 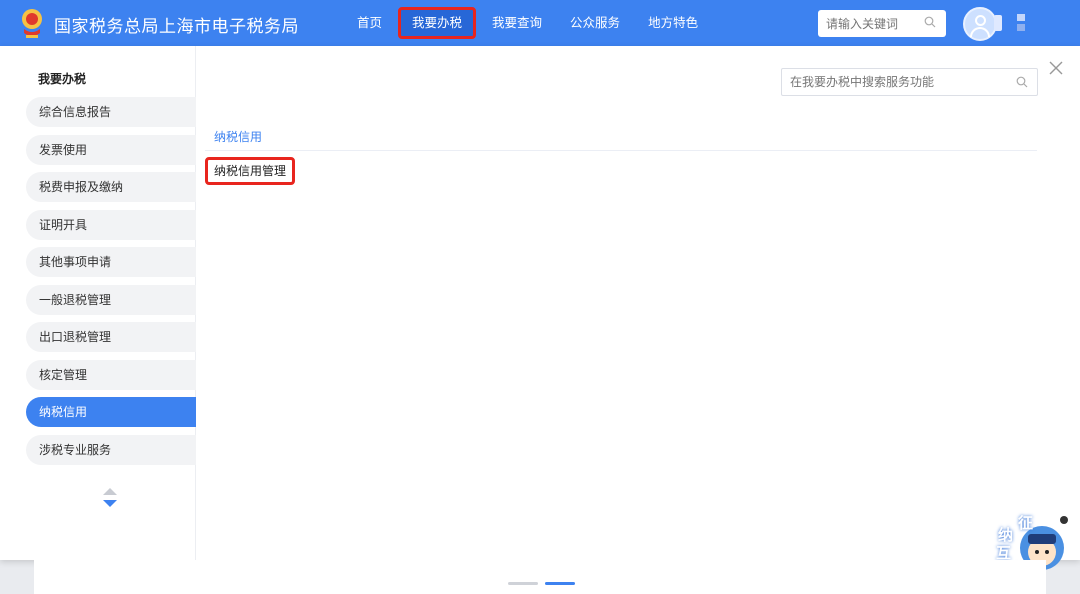 I want to click on avatar-body-shape, so click(x=980, y=32).